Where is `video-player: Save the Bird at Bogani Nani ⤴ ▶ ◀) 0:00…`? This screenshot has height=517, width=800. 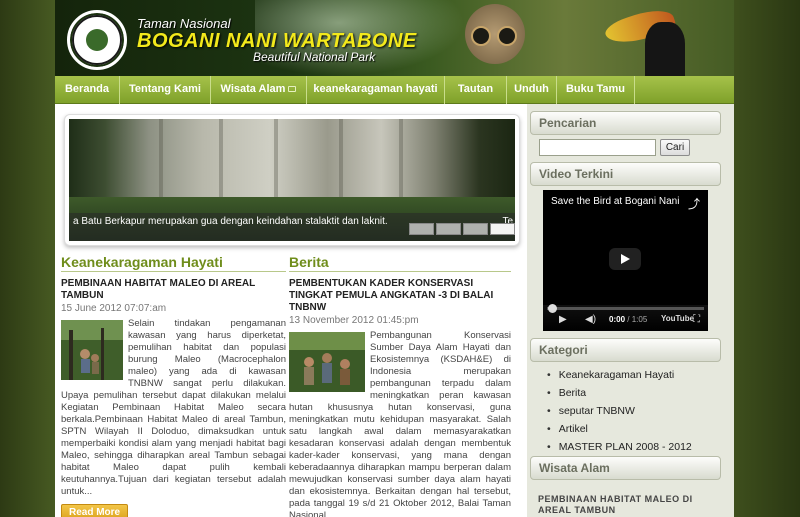
video-player: Save the Bird at Bogani Nani ⤴ ▶ ◀) 0:00… is located at coordinates (625, 260).